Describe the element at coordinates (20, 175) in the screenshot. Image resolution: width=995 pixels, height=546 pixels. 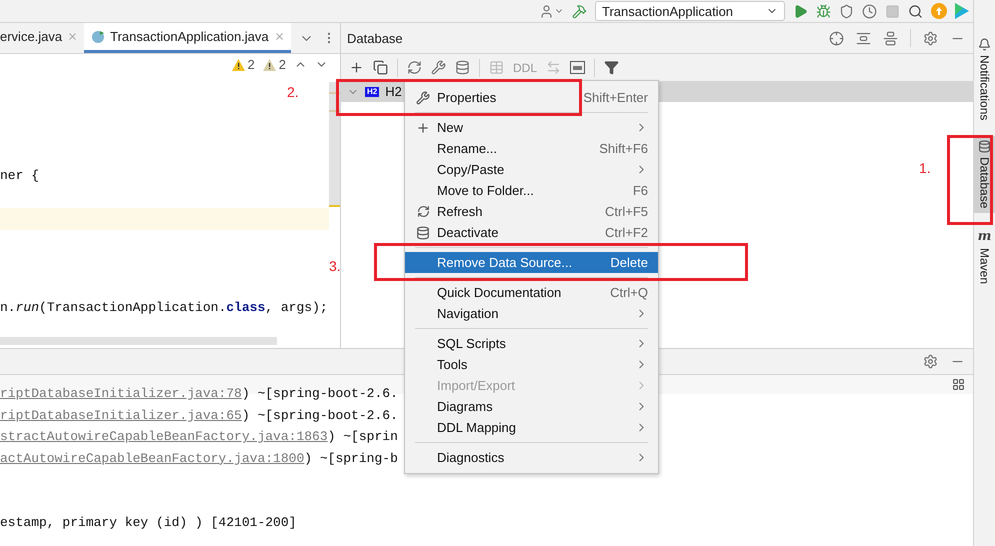
I see `code-line: ner {` at that location.